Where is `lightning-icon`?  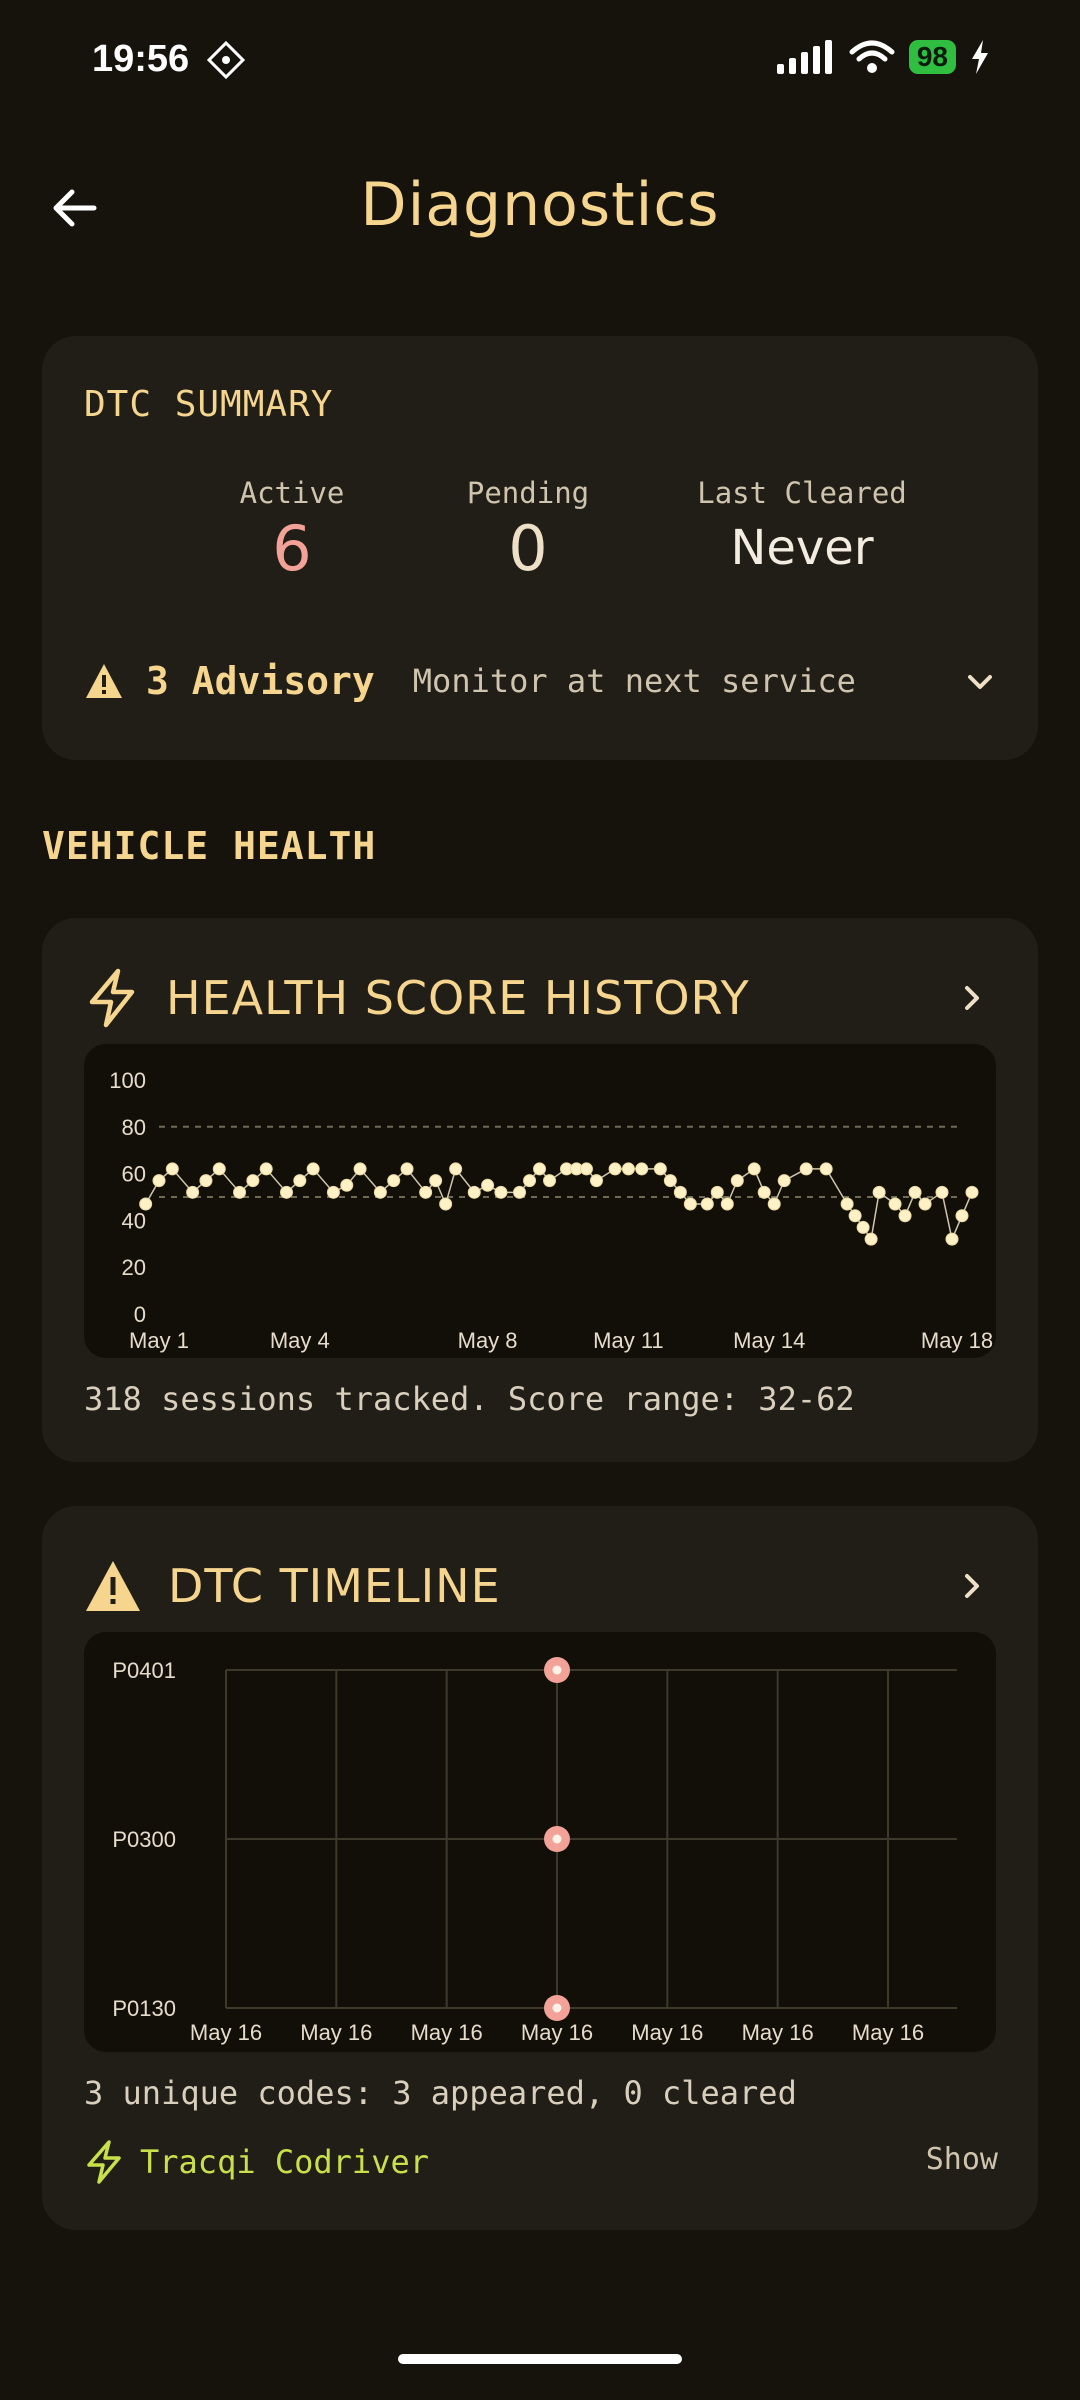 lightning-icon is located at coordinates (112, 998).